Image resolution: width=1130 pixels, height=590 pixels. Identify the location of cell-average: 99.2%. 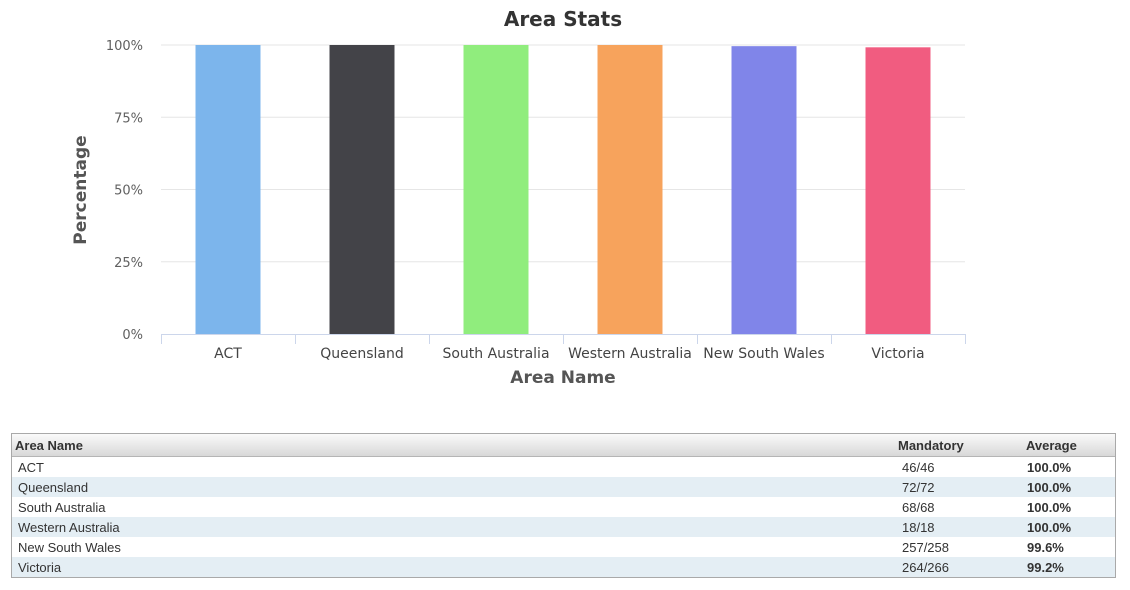
(1069, 567).